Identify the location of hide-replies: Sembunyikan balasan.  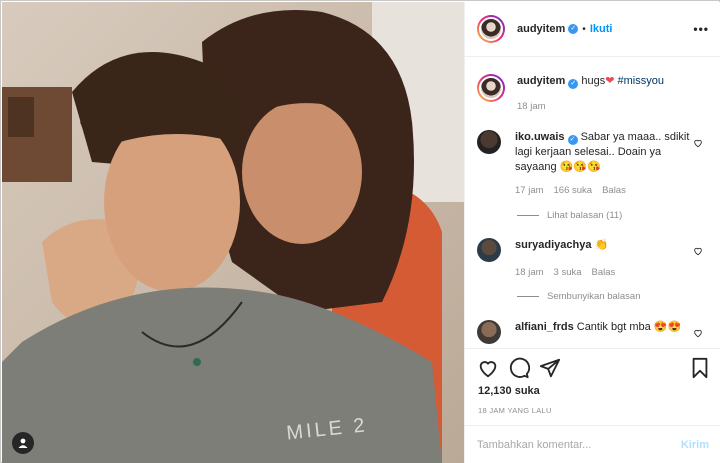
(578, 296).